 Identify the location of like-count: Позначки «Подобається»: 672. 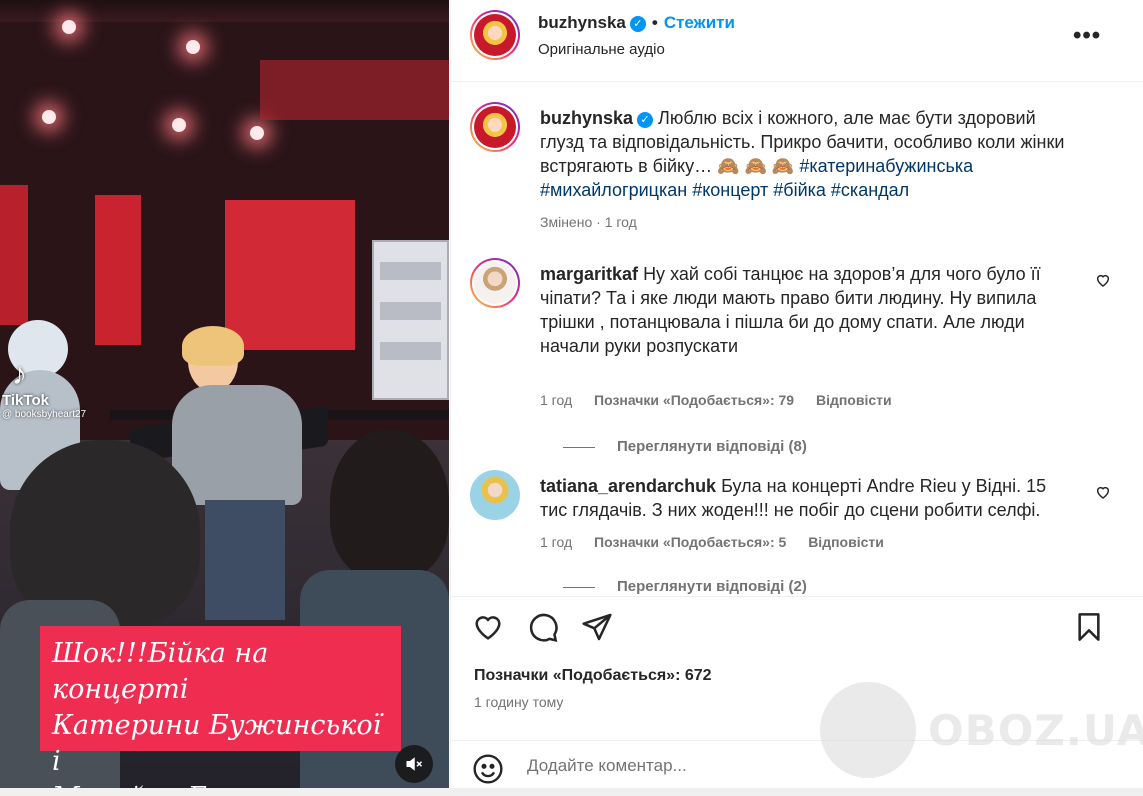
(593, 676).